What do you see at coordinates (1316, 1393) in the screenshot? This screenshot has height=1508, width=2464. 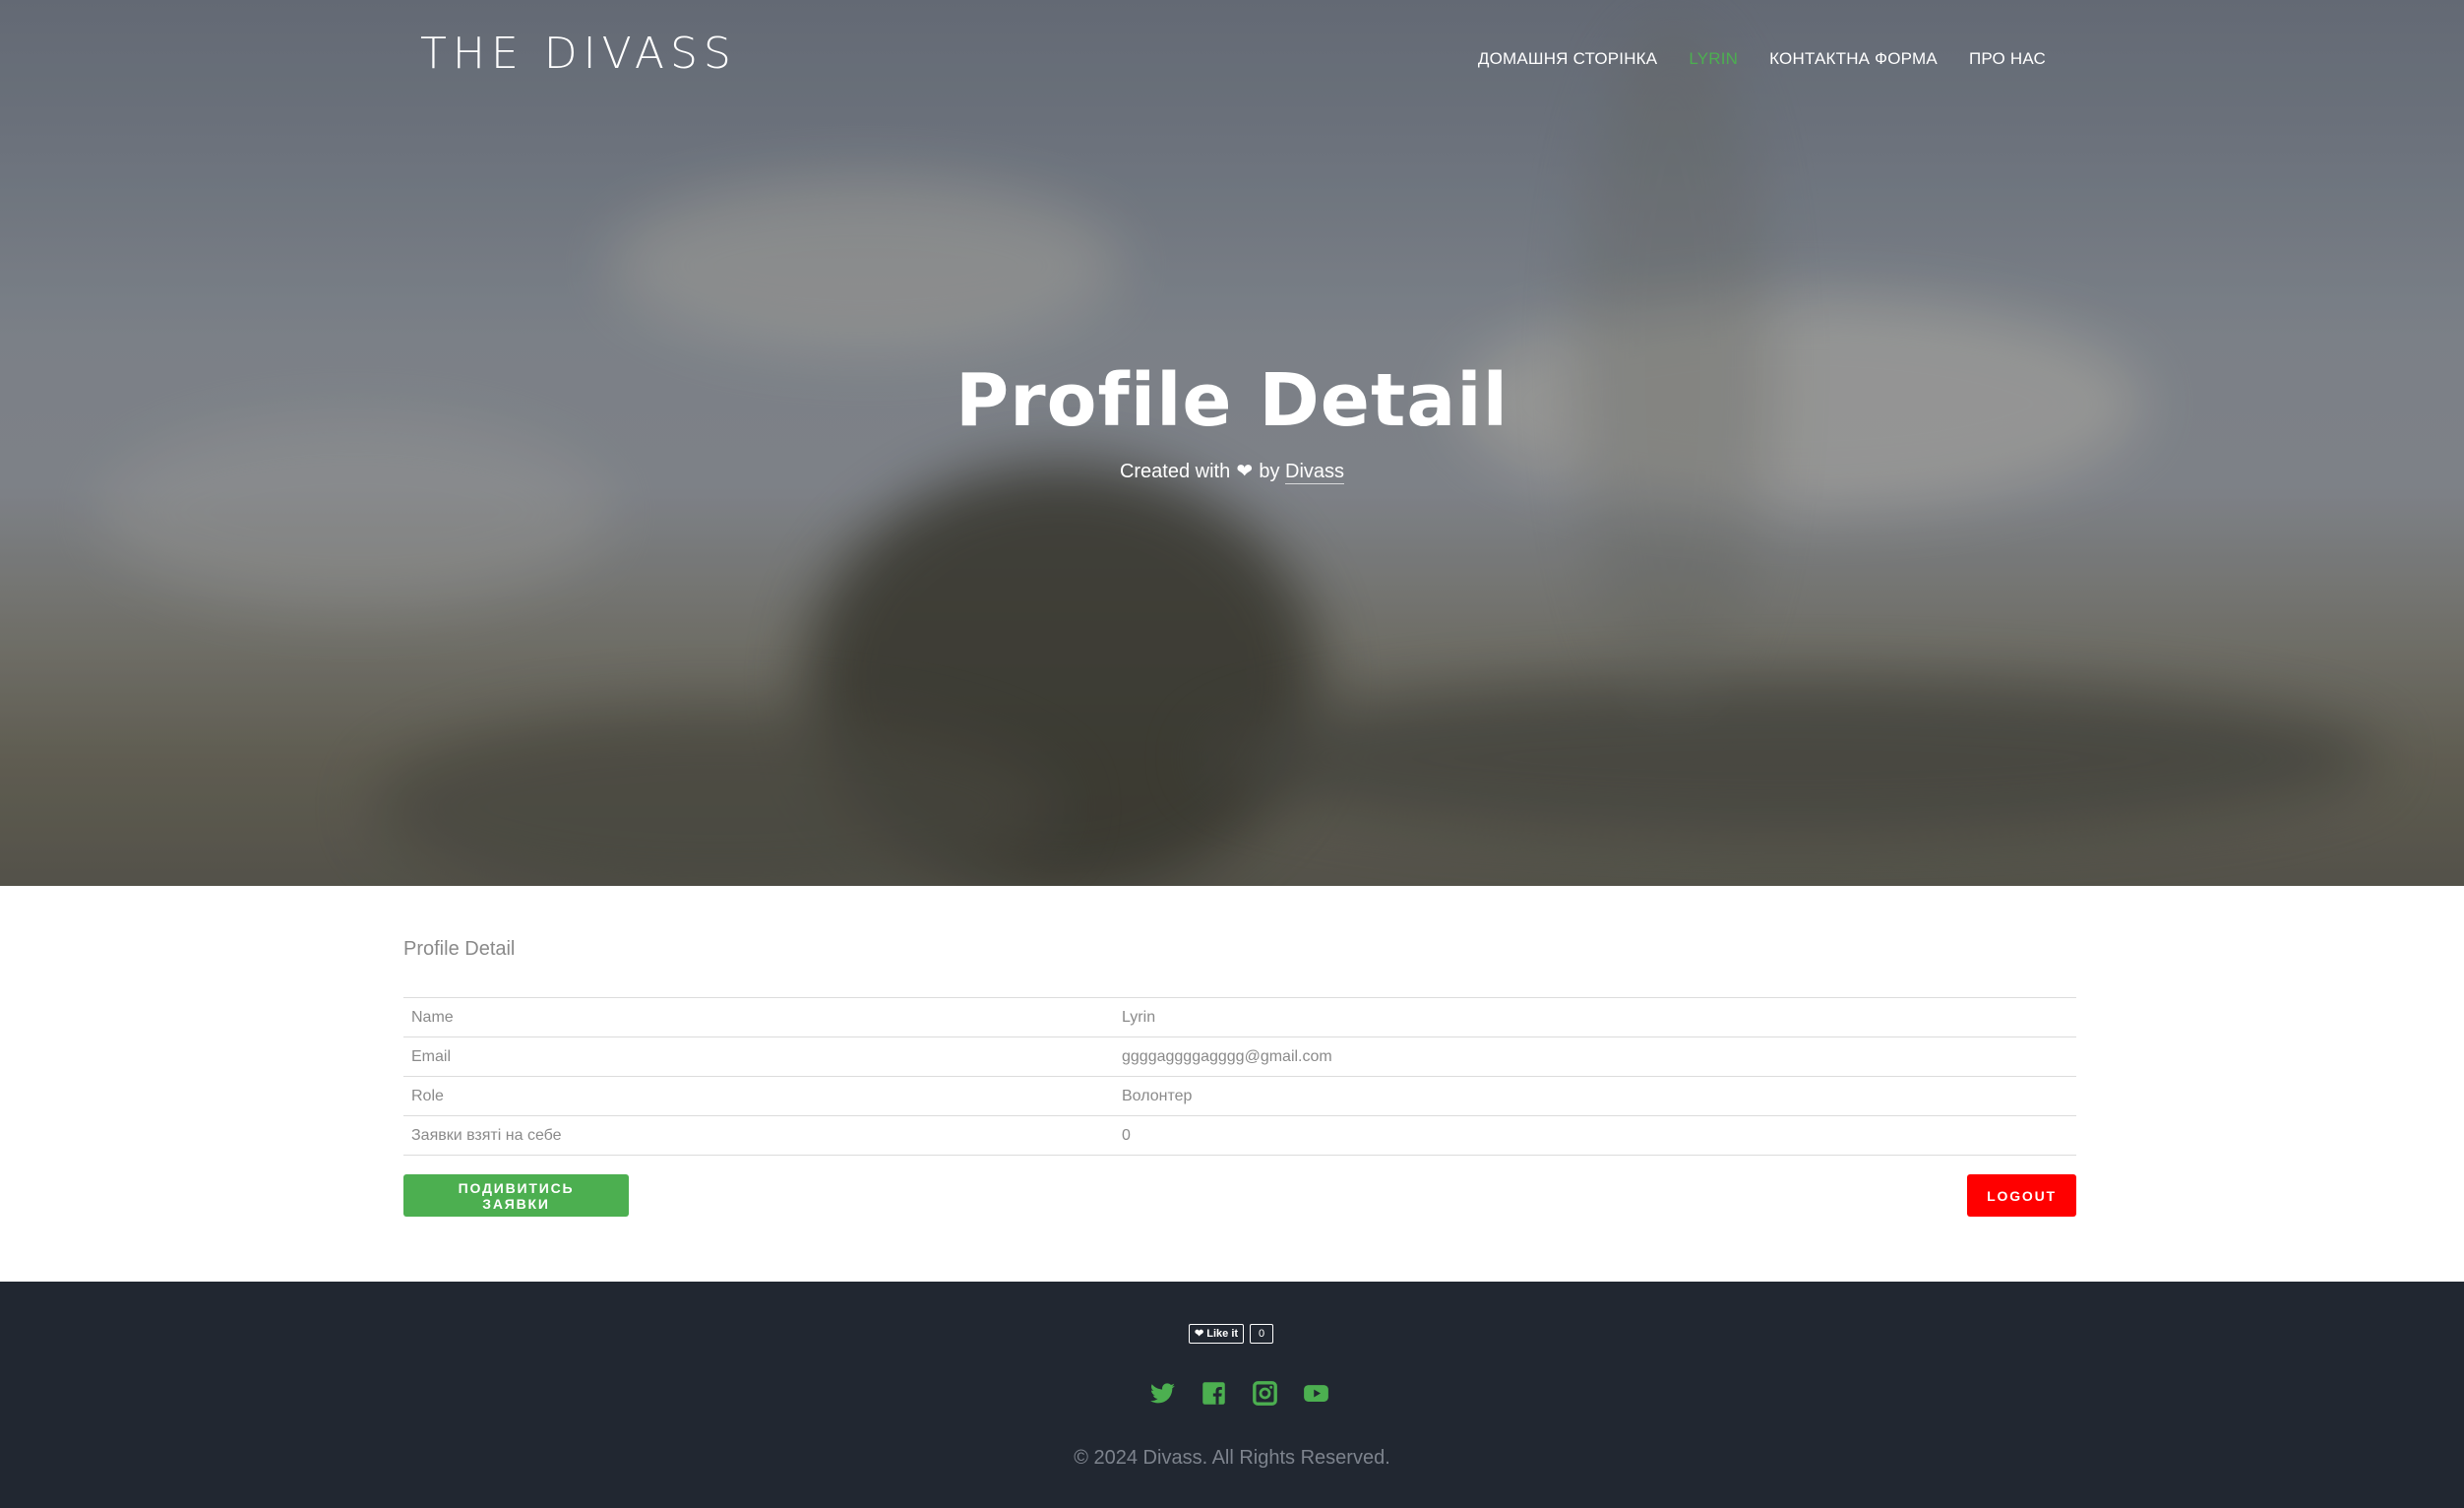 I see `youtube-icon` at bounding box center [1316, 1393].